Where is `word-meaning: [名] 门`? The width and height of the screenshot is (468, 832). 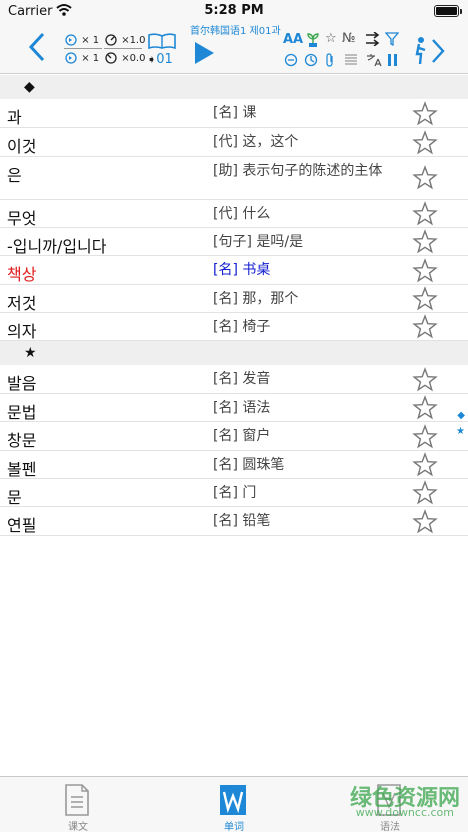
word-meaning: [名] 门 is located at coordinates (235, 493).